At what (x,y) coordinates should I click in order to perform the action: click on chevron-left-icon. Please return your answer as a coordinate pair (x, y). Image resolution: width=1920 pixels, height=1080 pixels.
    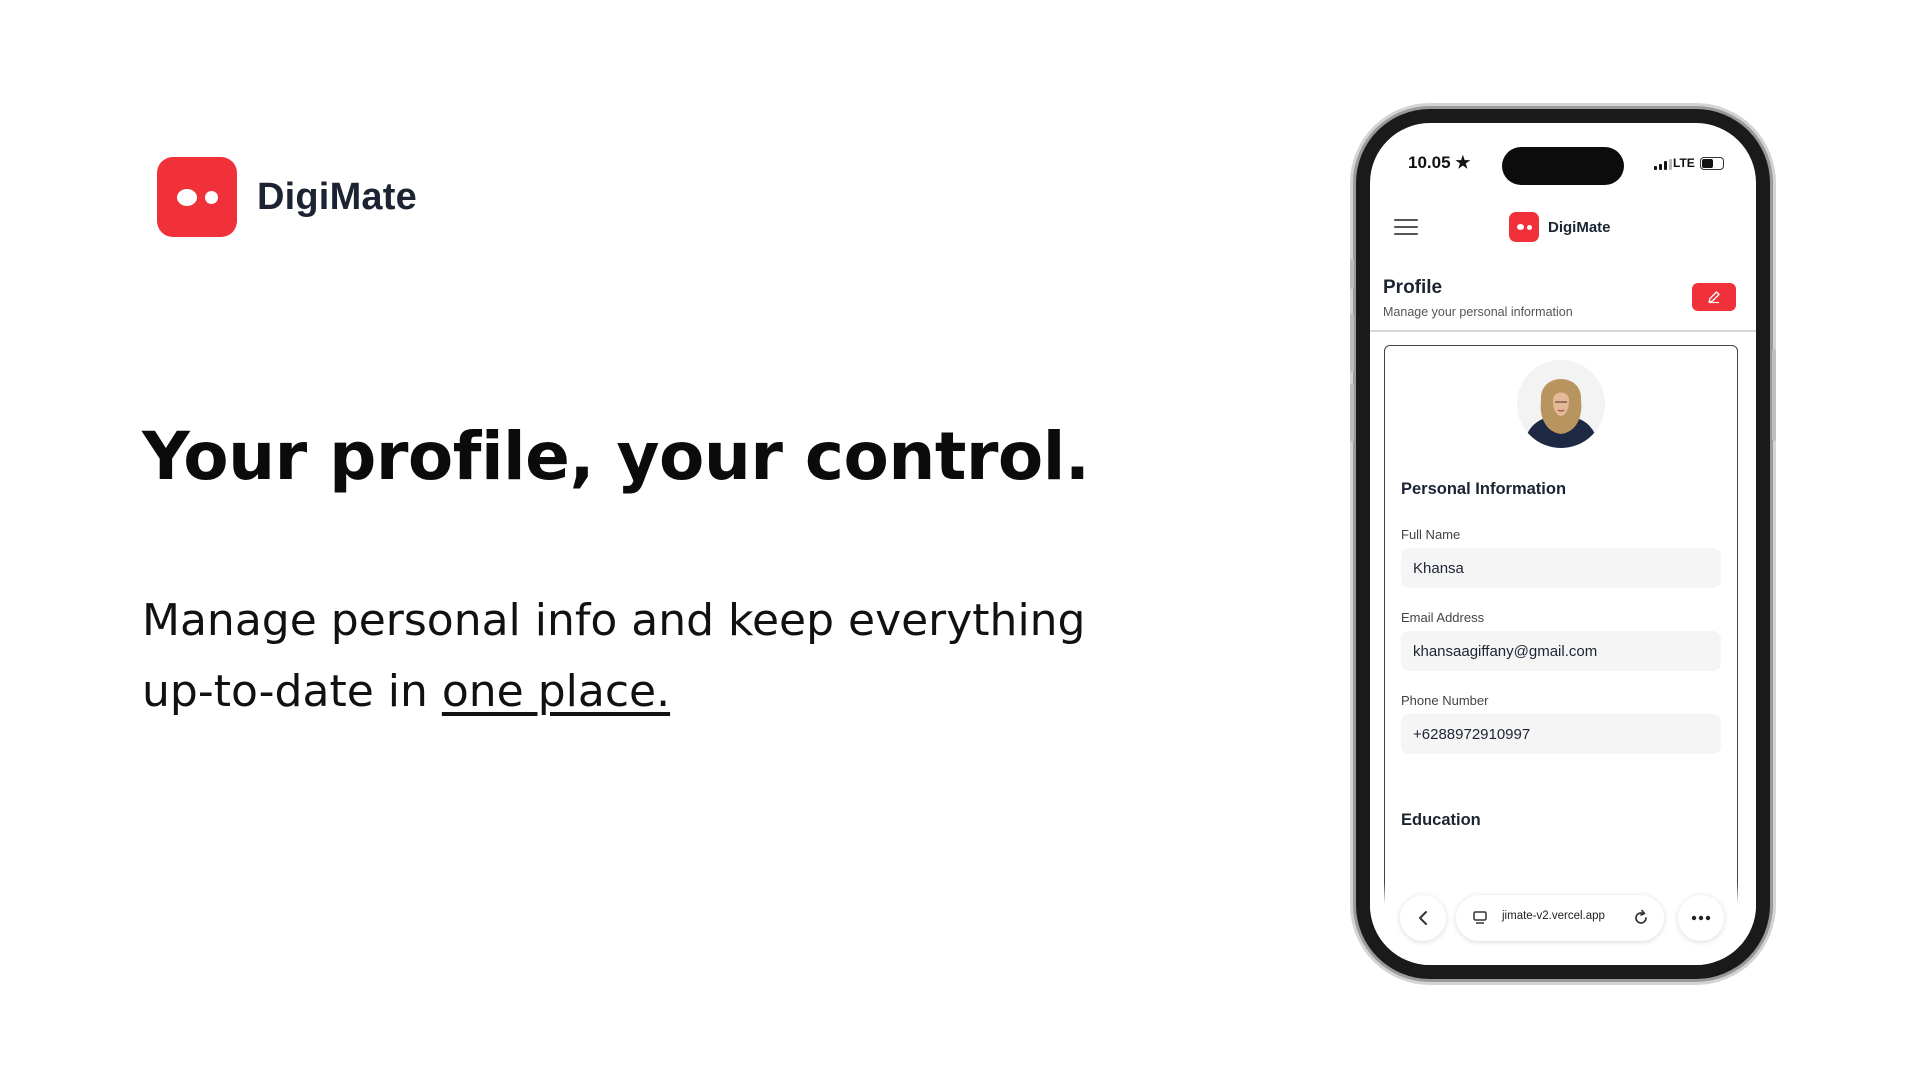
    Looking at the image, I should click on (1423, 918).